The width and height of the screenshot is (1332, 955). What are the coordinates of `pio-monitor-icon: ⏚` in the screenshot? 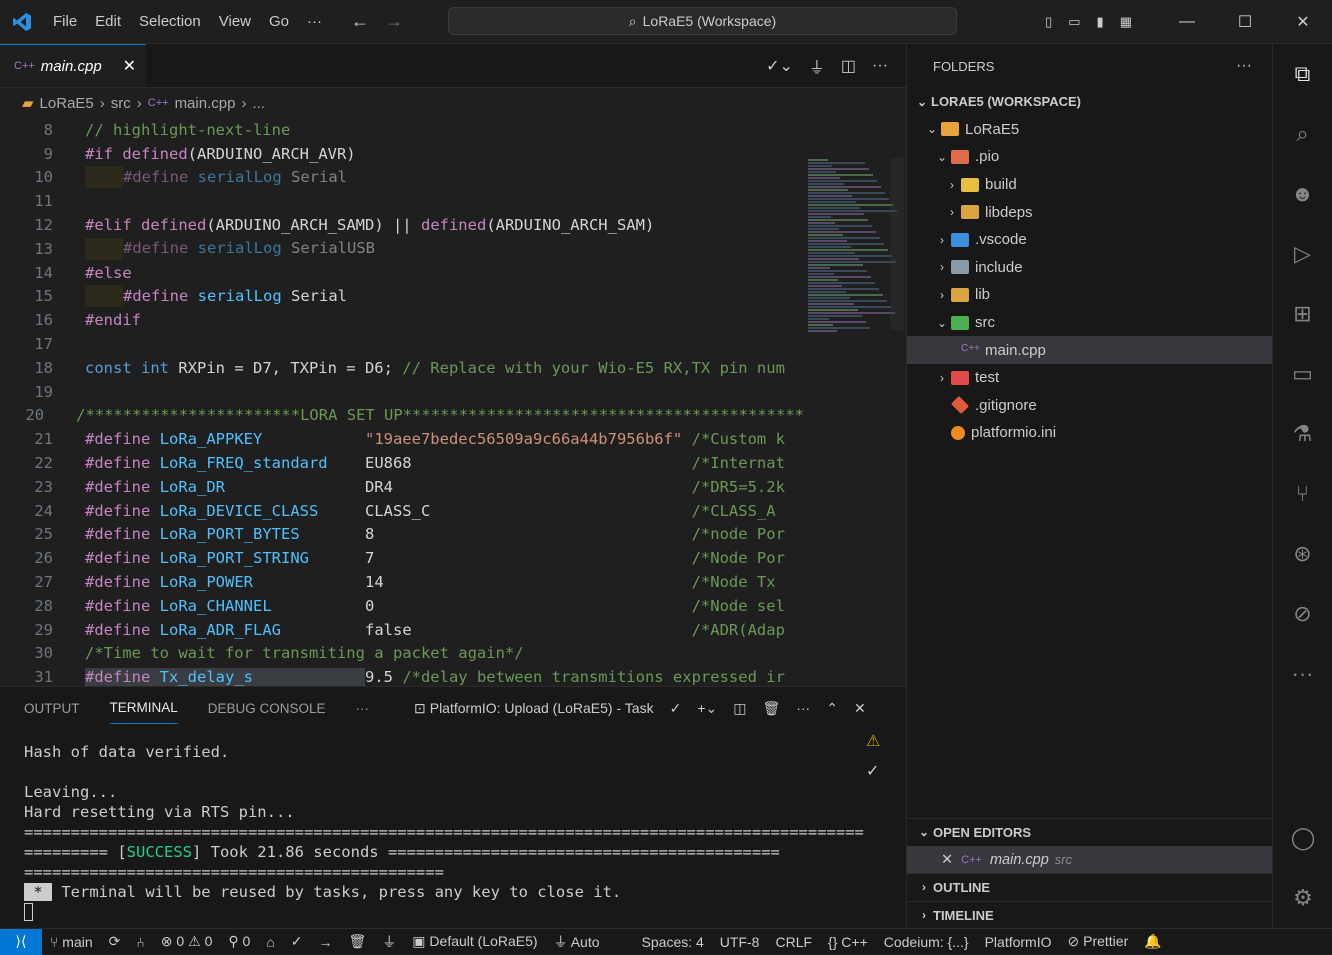 It's located at (389, 942).